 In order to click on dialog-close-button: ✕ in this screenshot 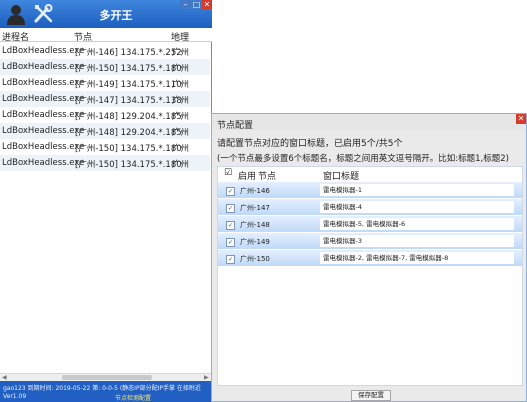, I will do `click(521, 119)`.